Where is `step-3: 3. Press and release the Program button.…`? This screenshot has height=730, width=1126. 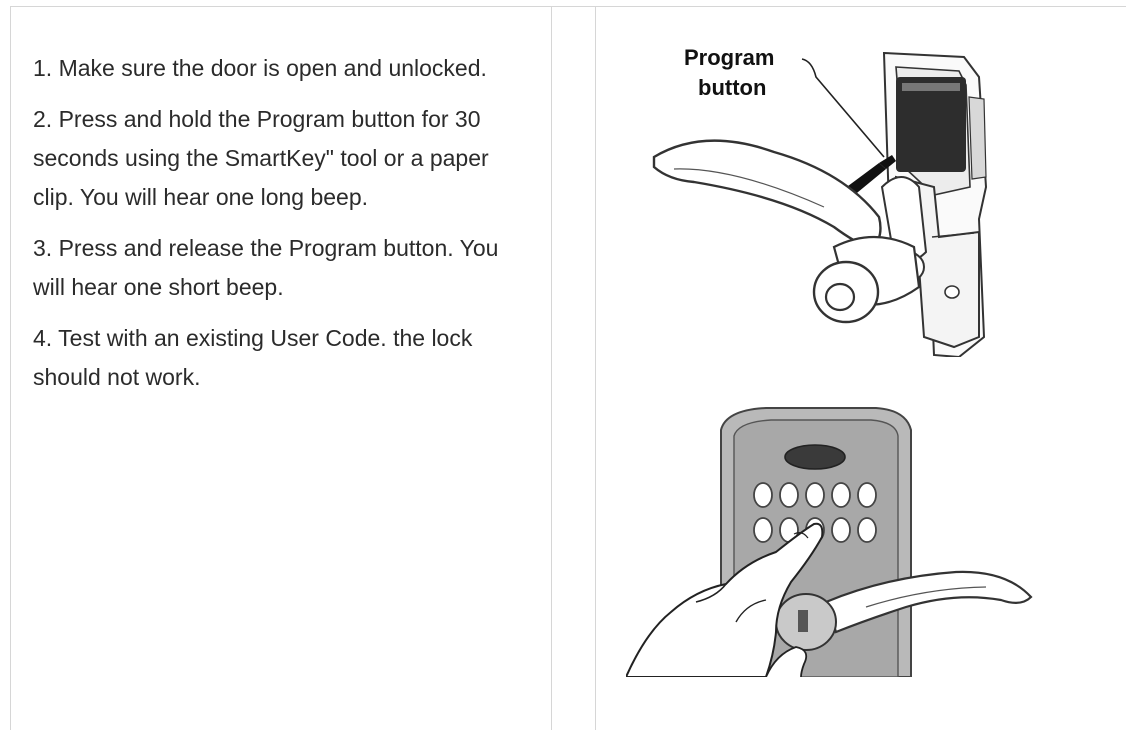 step-3: 3. Press and release the Program button.… is located at coordinates (266, 267).